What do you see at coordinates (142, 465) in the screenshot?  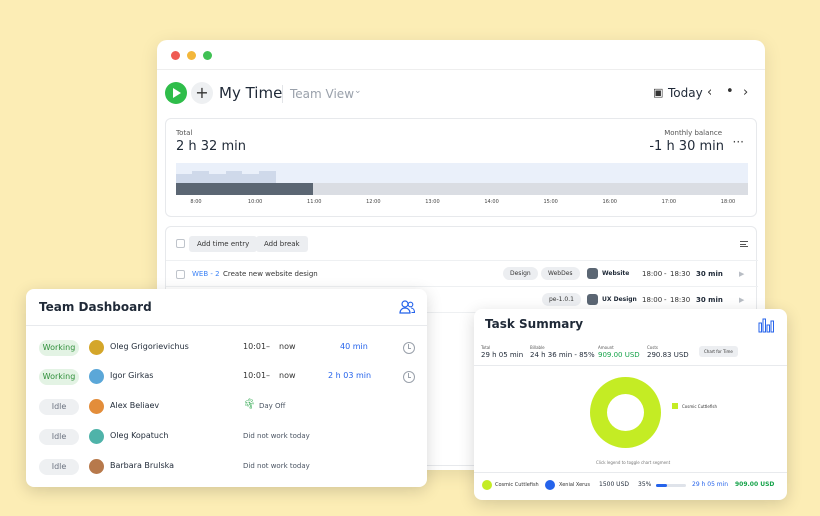 I see `member-name: Barbara Brulska` at bounding box center [142, 465].